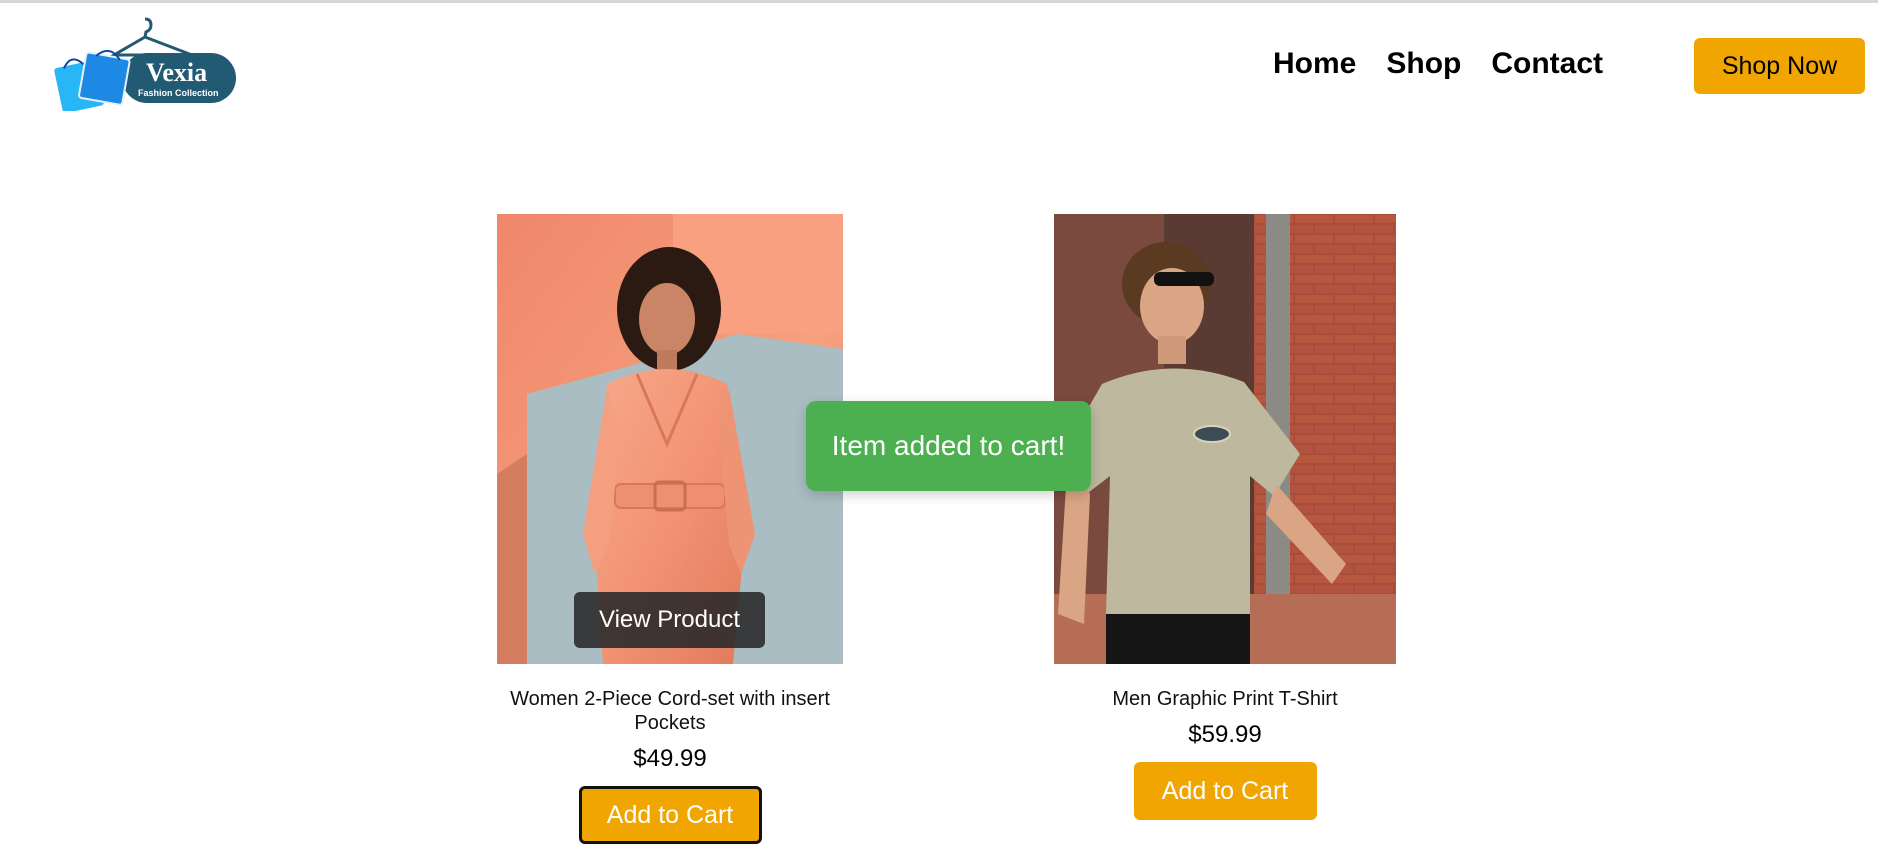 This screenshot has height=856, width=1878. Describe the element at coordinates (948, 446) in the screenshot. I see `toast-notification: Item added to cart!` at that location.